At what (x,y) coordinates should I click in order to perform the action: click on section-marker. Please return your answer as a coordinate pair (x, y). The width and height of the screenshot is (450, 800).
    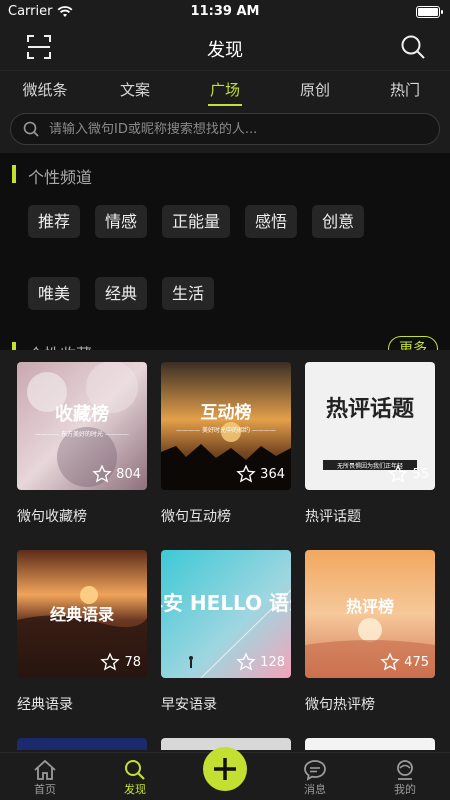
    Looking at the image, I should click on (14, 174).